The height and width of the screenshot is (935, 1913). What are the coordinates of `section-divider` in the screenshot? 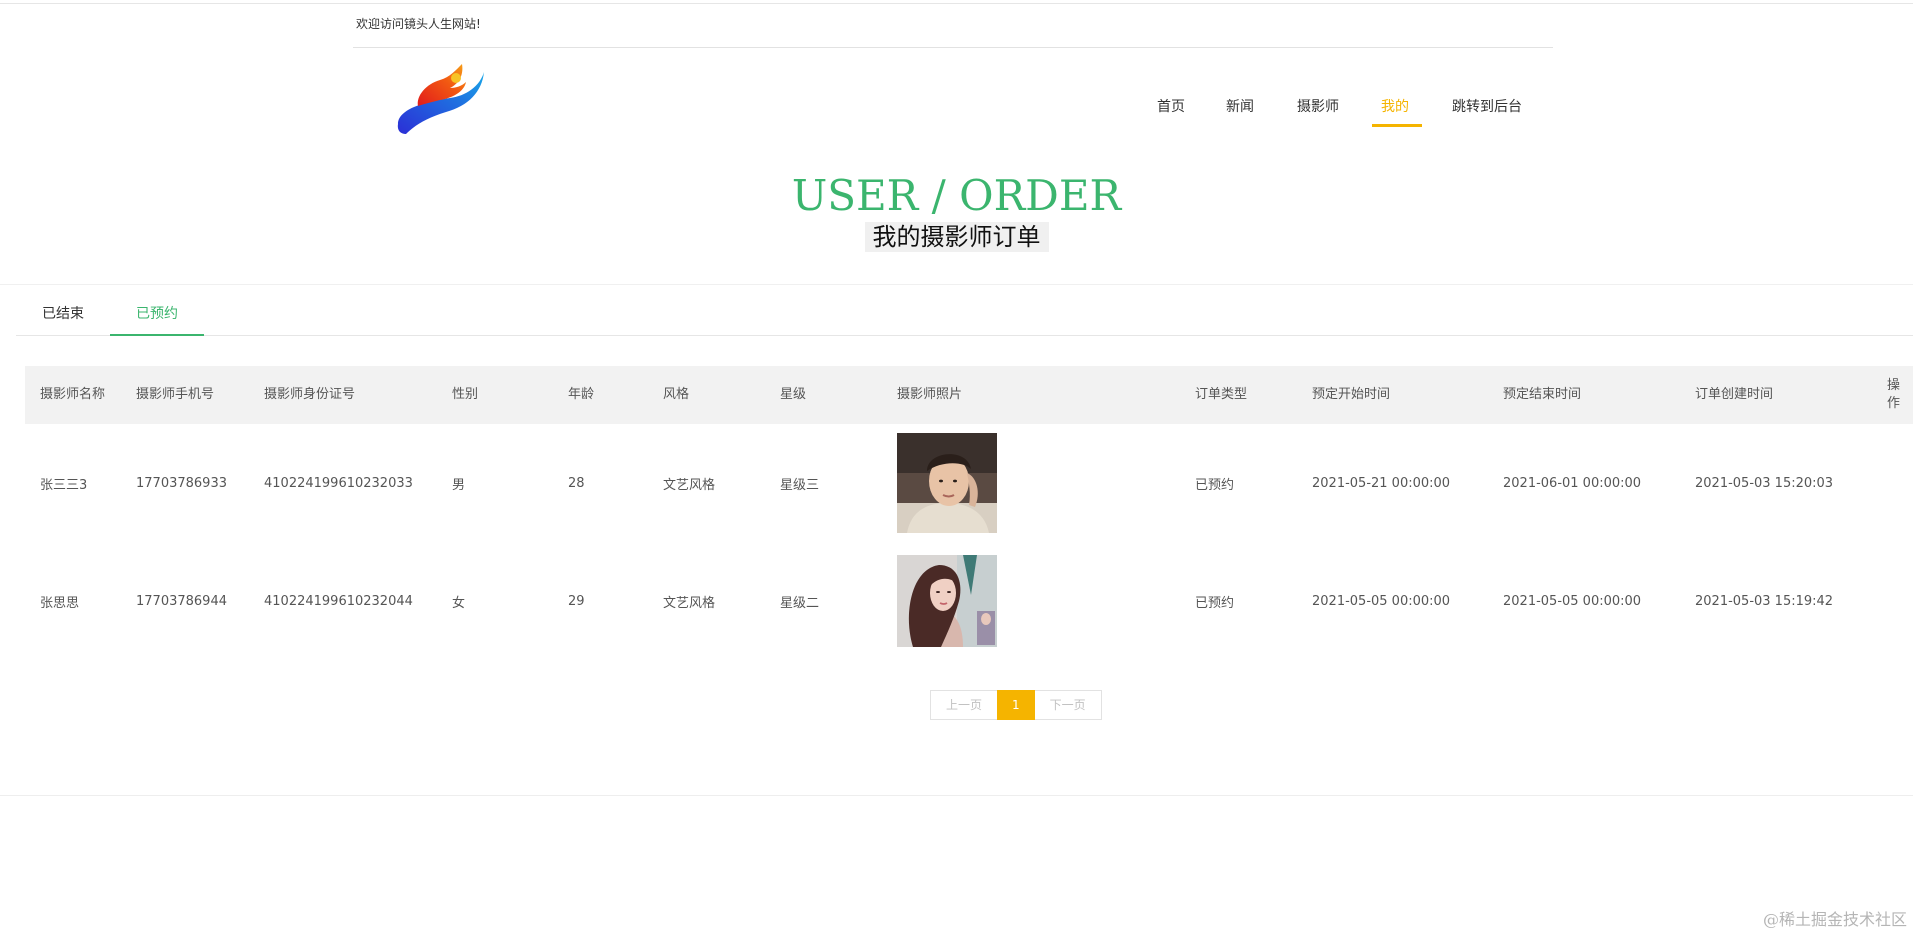 It's located at (956, 284).